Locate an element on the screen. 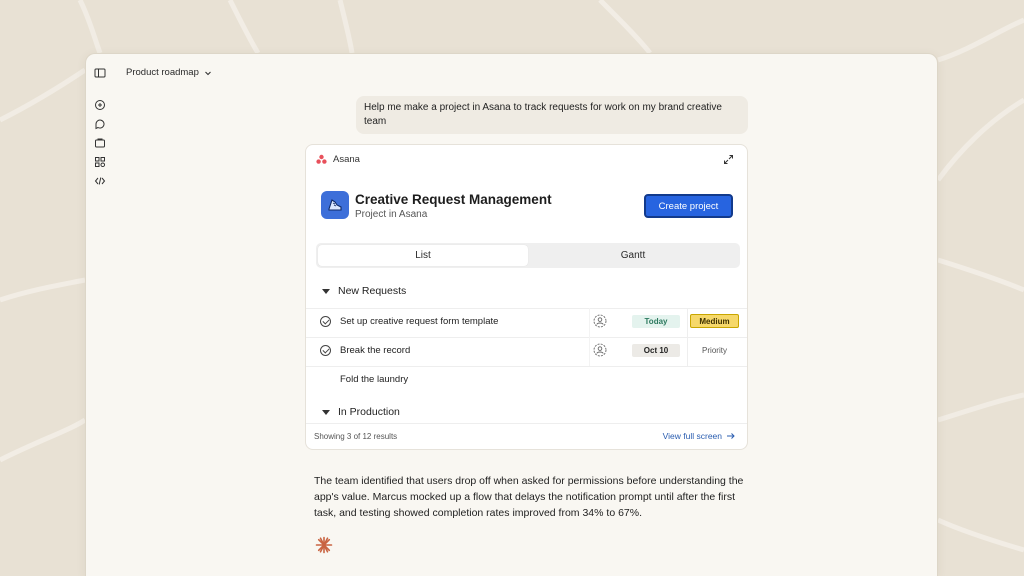 The image size is (1024, 576). tab-list: List is located at coordinates (423, 255).